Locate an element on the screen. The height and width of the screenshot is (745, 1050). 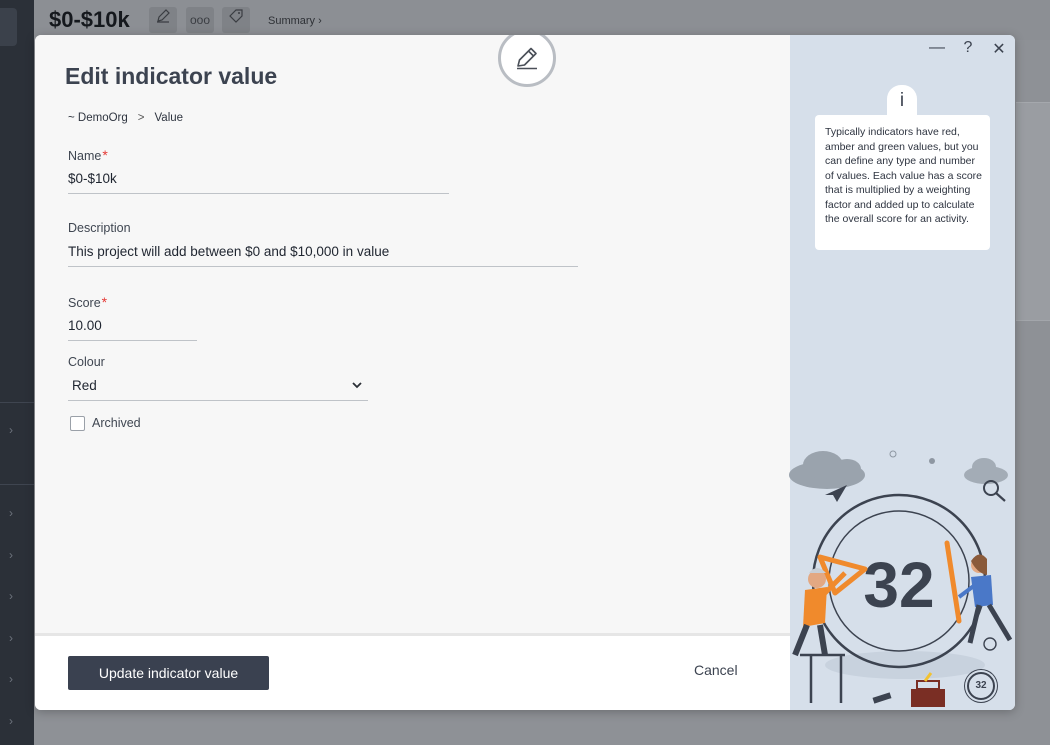
breadcrumb: ~ DemoOrg > Value is located at coordinates (125, 118).